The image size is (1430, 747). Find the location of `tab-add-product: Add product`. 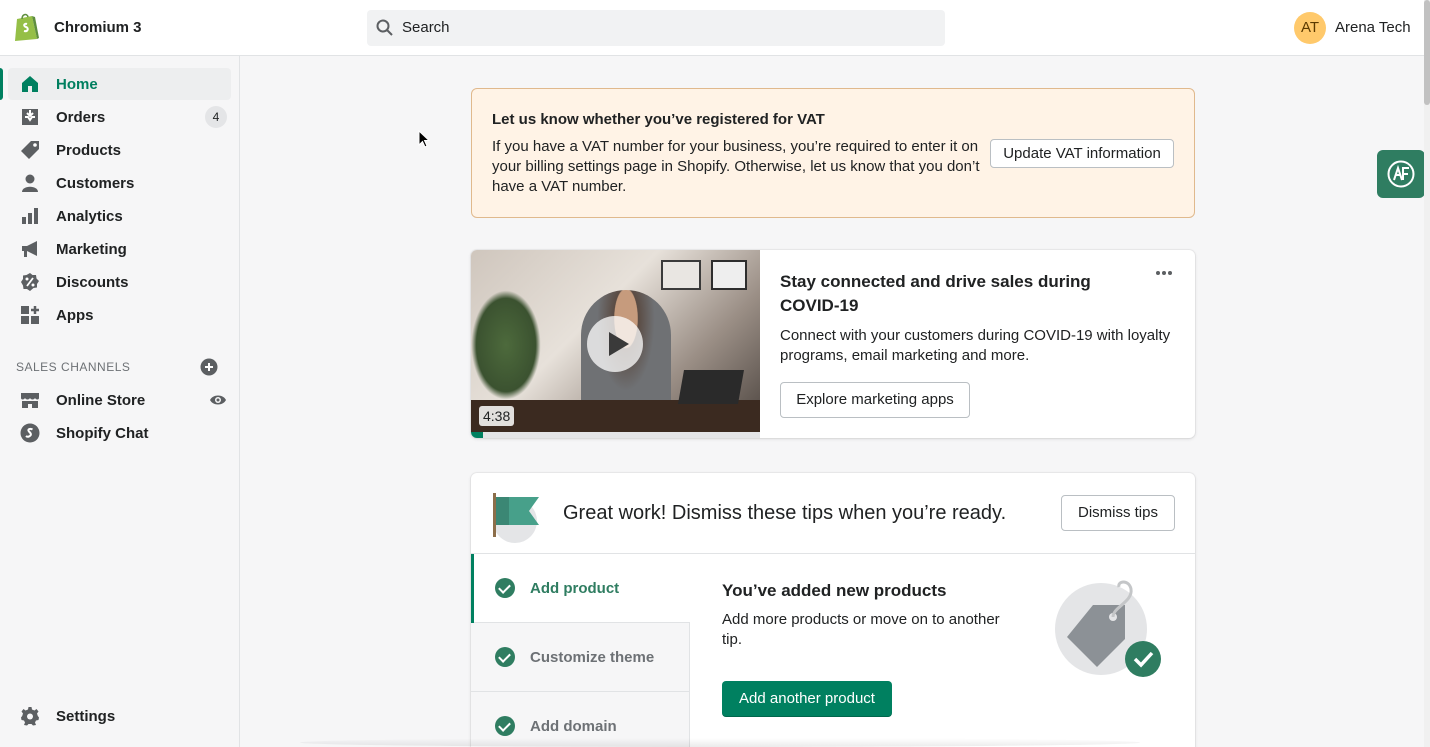

tab-add-product: Add product is located at coordinates (580, 588).